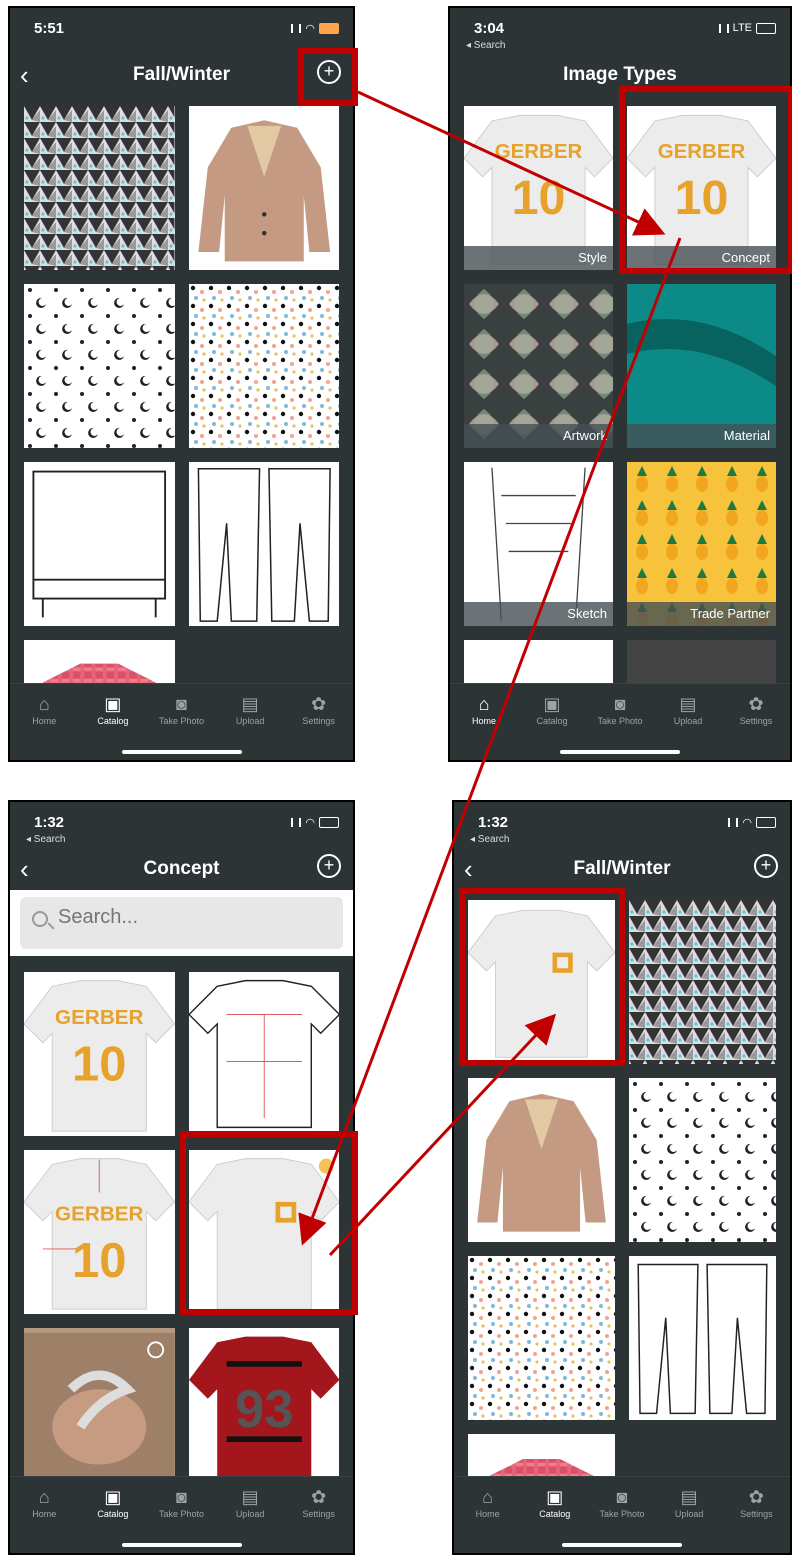 The width and height of the screenshot is (792, 1555). I want to click on tile-tshirt-logo-selected, so click(263, 1232).